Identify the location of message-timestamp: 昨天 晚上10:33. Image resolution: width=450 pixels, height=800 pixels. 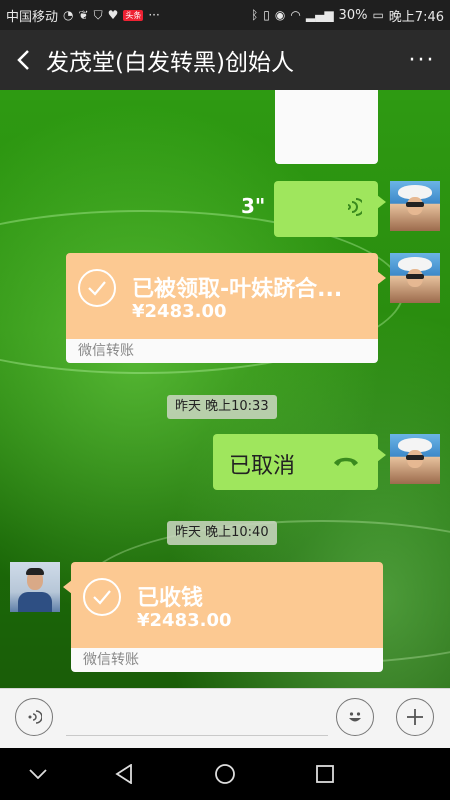
(222, 407).